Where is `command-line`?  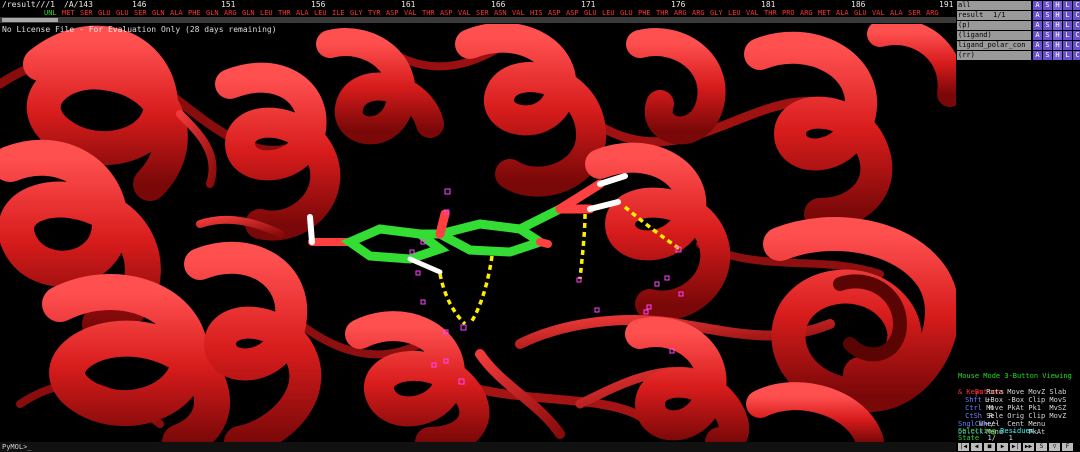
command-line is located at coordinates (479, 447).